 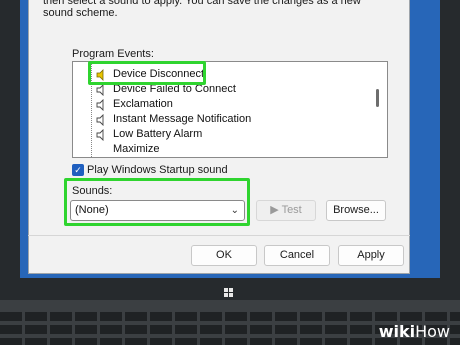 What do you see at coordinates (377, 98) in the screenshot?
I see `scrollbar-thumb` at bounding box center [377, 98].